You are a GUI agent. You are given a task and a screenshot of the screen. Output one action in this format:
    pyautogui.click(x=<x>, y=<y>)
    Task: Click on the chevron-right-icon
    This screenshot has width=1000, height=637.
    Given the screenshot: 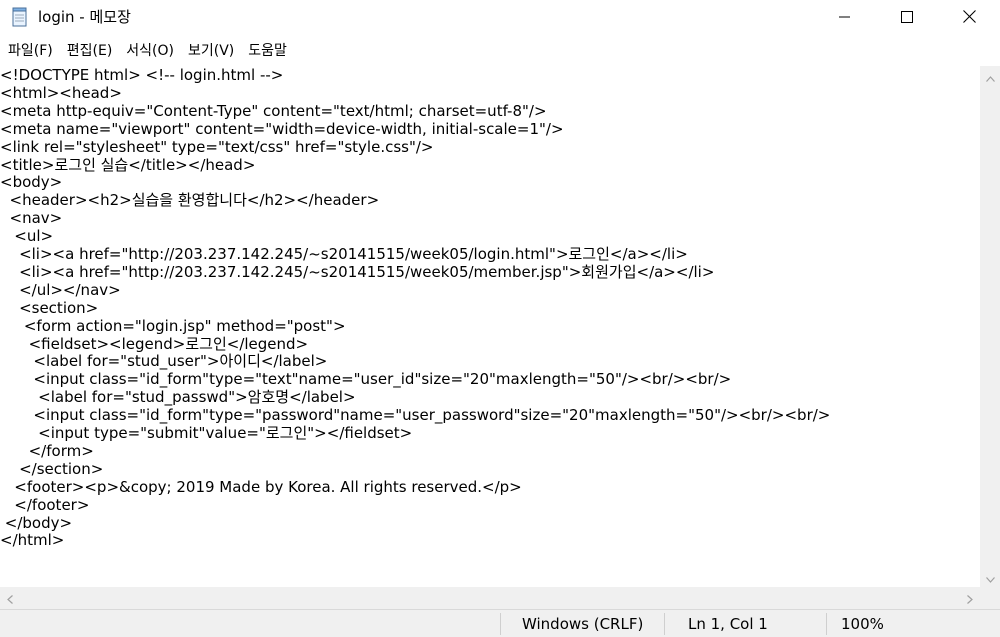 What is the action you would take?
    pyautogui.click(x=970, y=598)
    